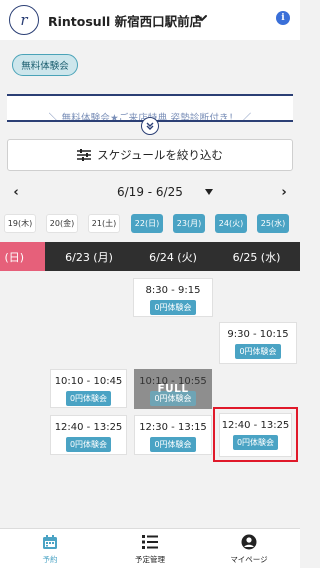 The width and height of the screenshot is (320, 568). I want to click on time-slot-selected: 12:40 - 13:25 0円体験会, so click(255, 435).